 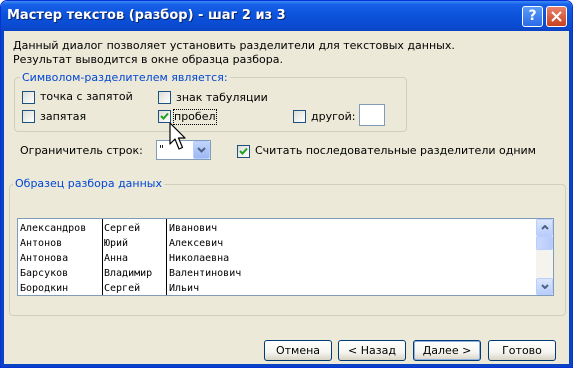 What do you see at coordinates (184, 288) in the screenshot?
I see `table-cell: Ильич` at bounding box center [184, 288].